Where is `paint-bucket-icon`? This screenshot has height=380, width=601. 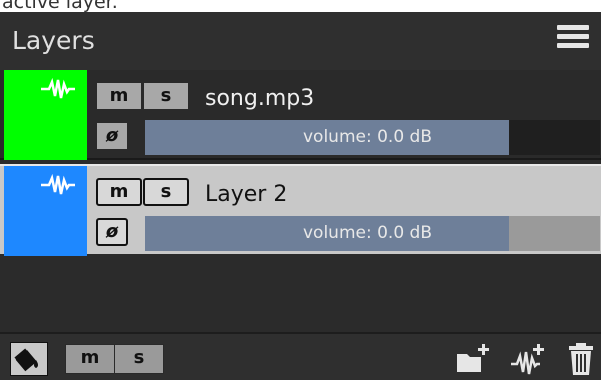 paint-bucket-icon is located at coordinates (29, 359).